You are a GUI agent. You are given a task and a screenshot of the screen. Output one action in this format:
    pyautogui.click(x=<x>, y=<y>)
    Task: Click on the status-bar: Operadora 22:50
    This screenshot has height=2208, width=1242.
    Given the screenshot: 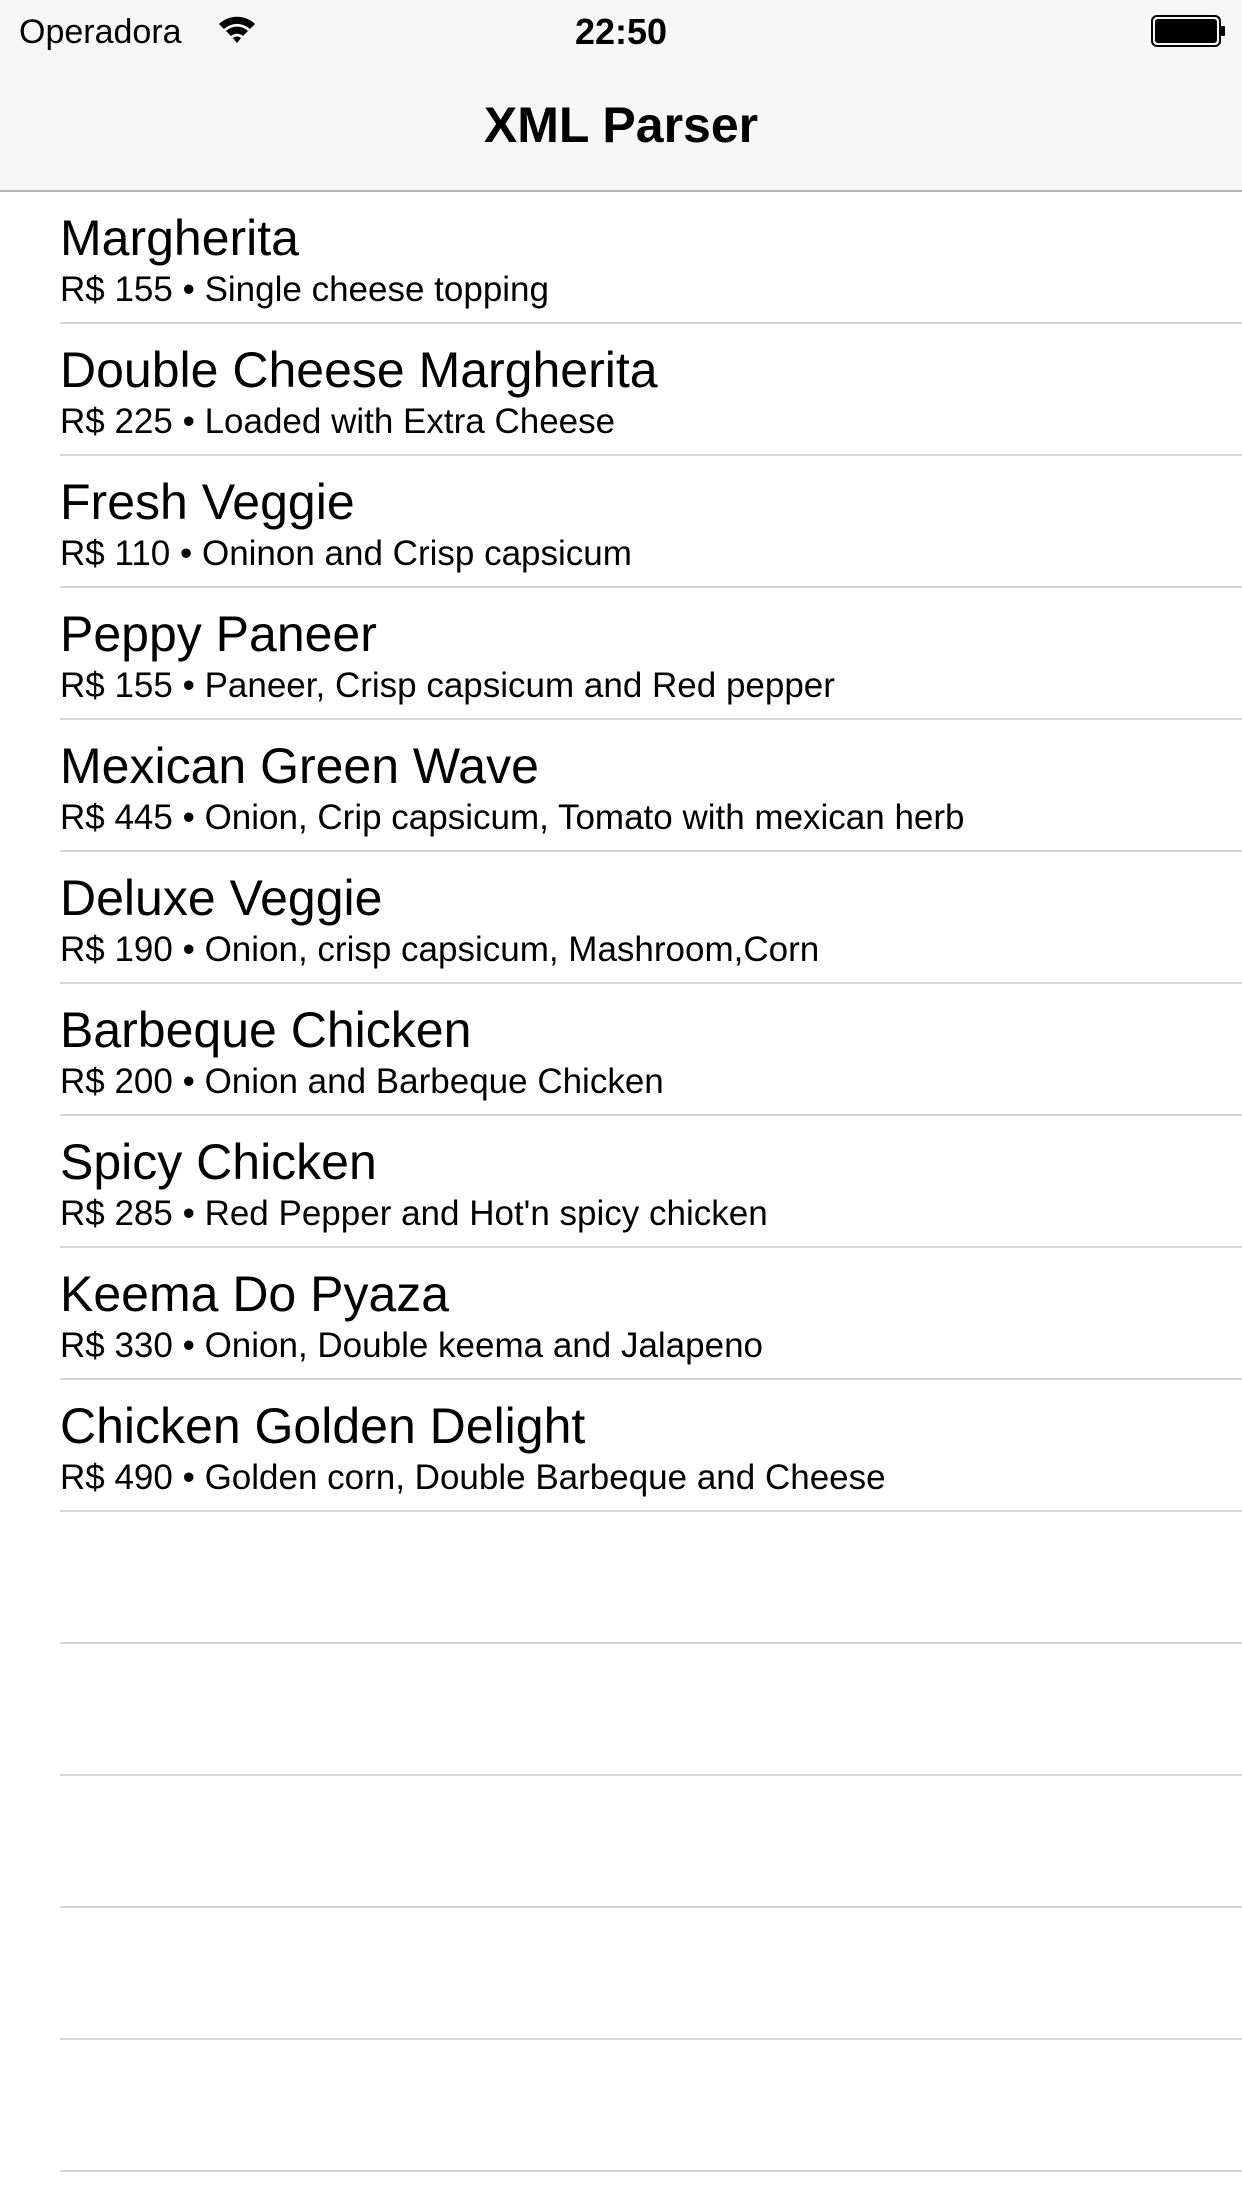 What is the action you would take?
    pyautogui.click(x=621, y=30)
    